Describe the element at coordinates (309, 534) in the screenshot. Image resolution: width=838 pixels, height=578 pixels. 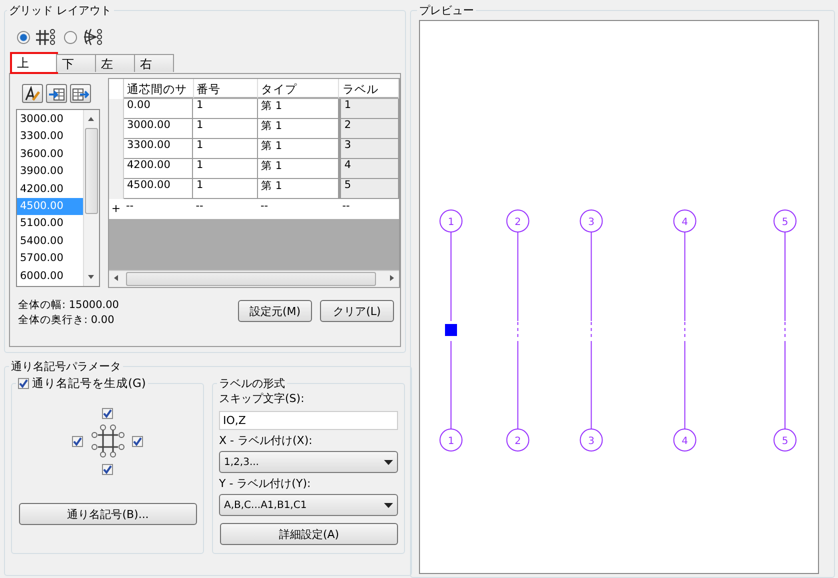
I see `button: 詳細設定(A)` at that location.